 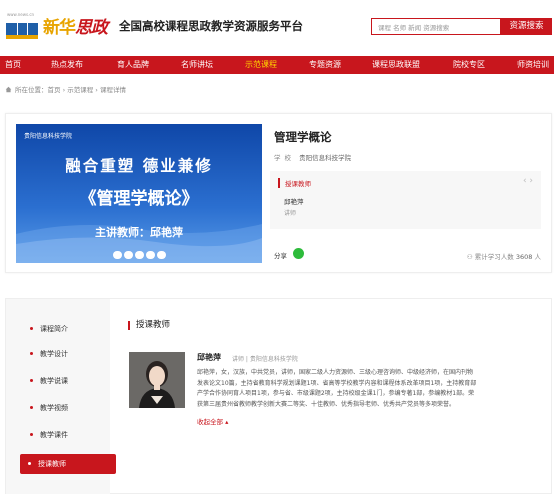 I want to click on fullscreen-icon, so click(x=150, y=255).